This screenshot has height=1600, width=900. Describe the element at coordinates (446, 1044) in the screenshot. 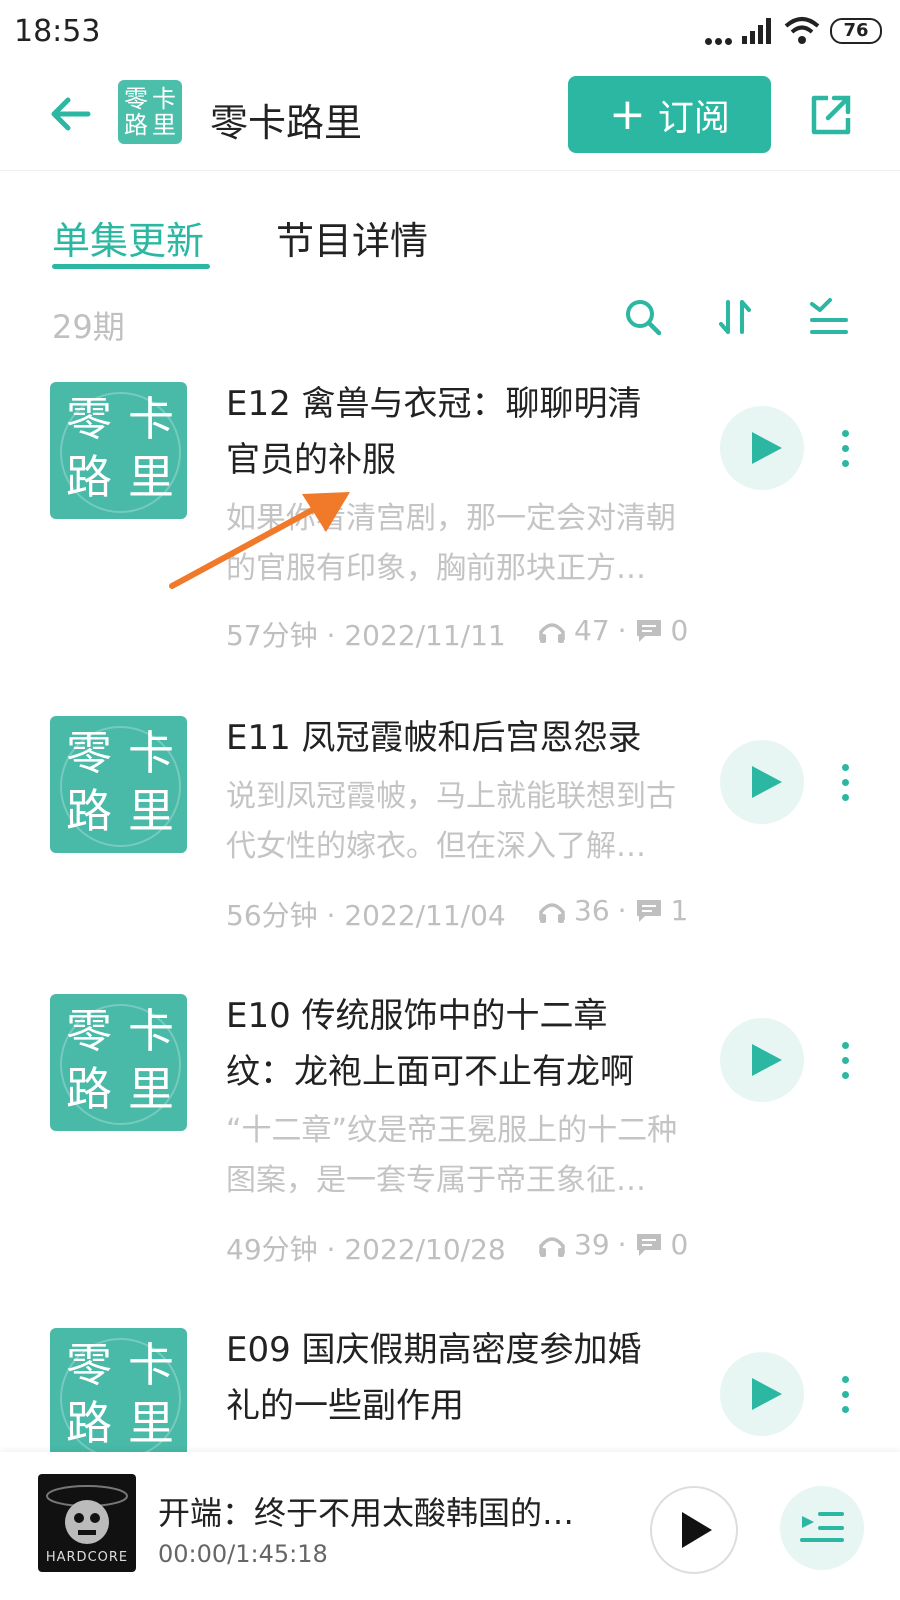

I see `episode-title: E10 传统服饰中的十二章纹：龙袍上面可不止有龙啊` at that location.